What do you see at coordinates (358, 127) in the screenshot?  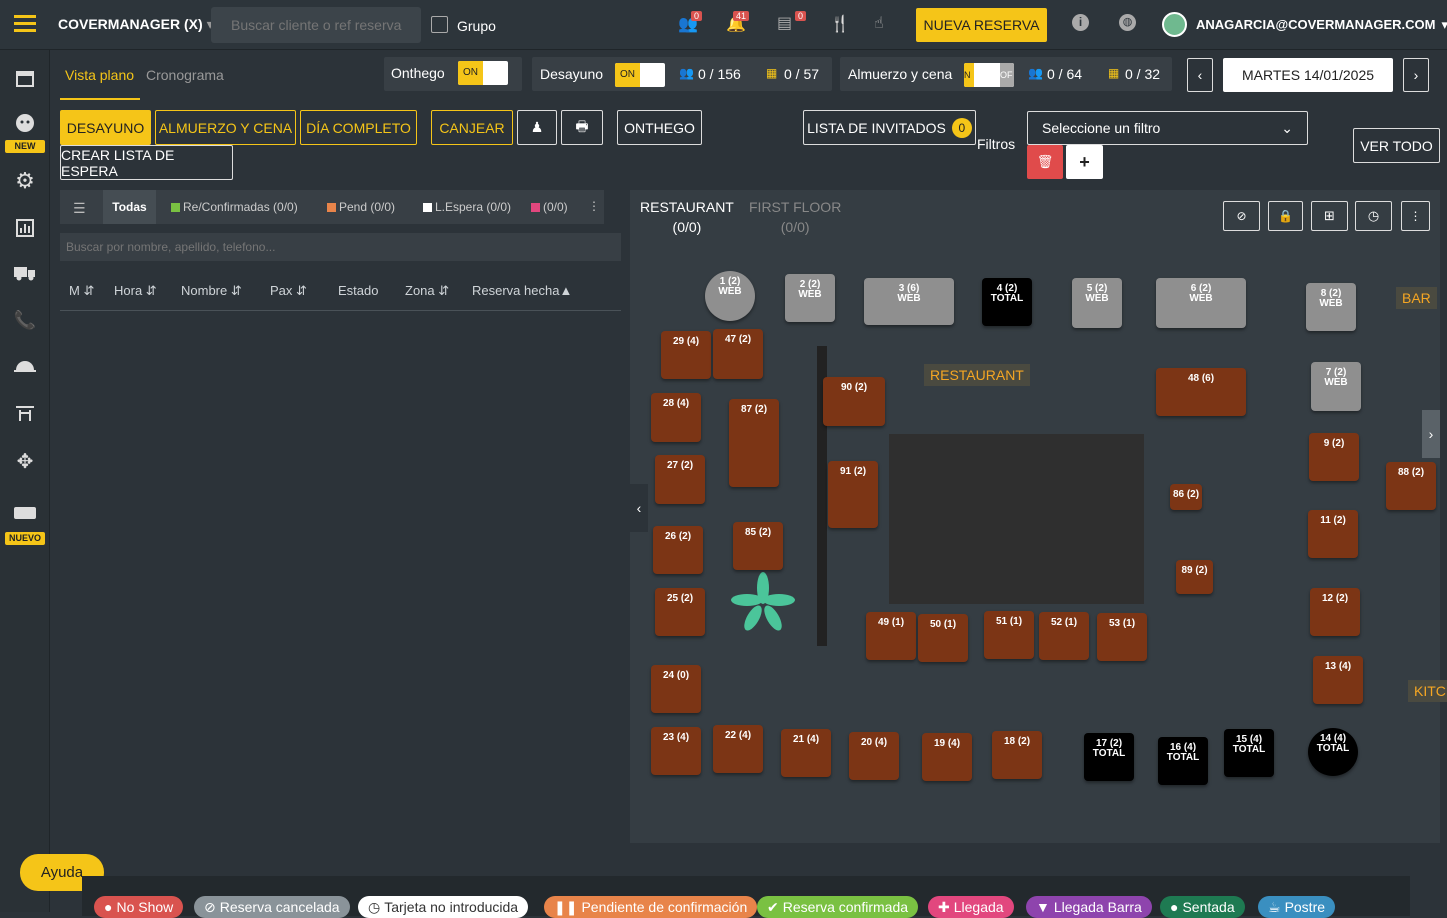 I see `dia-completo-button: DÍA COMPLETO` at bounding box center [358, 127].